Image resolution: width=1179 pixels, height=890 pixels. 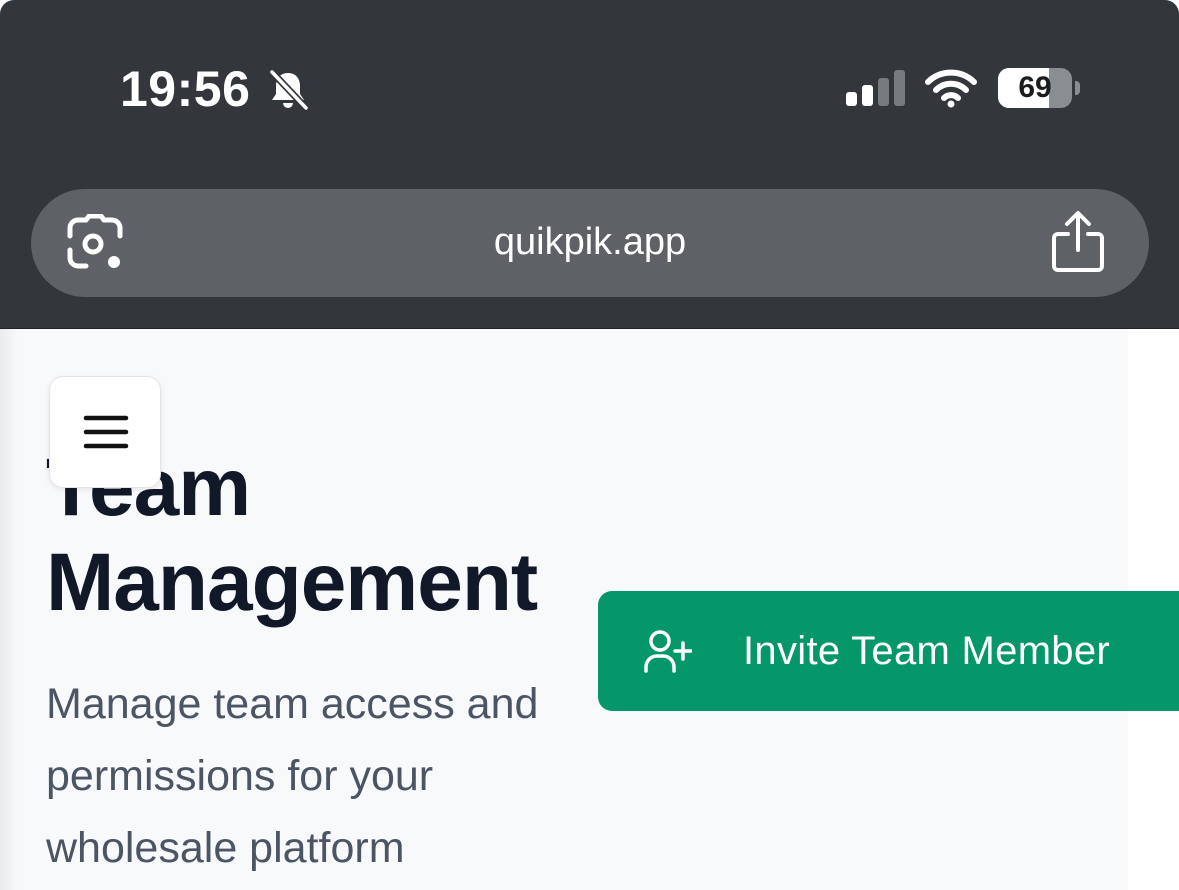 I want to click on camera-lens-icon, so click(x=95, y=243).